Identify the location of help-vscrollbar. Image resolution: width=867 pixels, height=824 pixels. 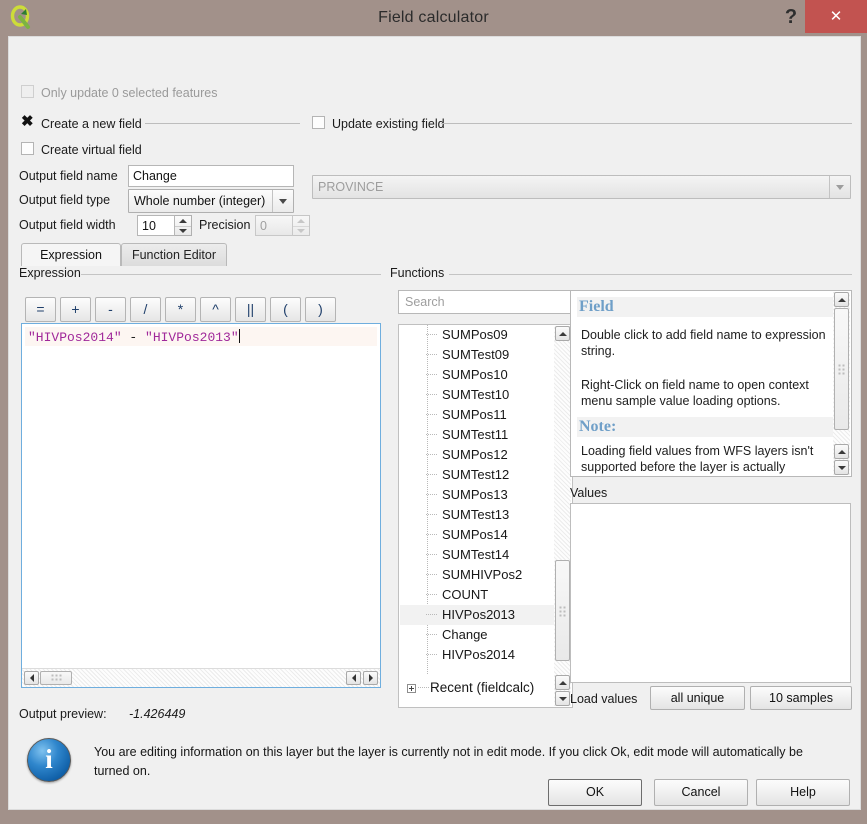
(841, 383).